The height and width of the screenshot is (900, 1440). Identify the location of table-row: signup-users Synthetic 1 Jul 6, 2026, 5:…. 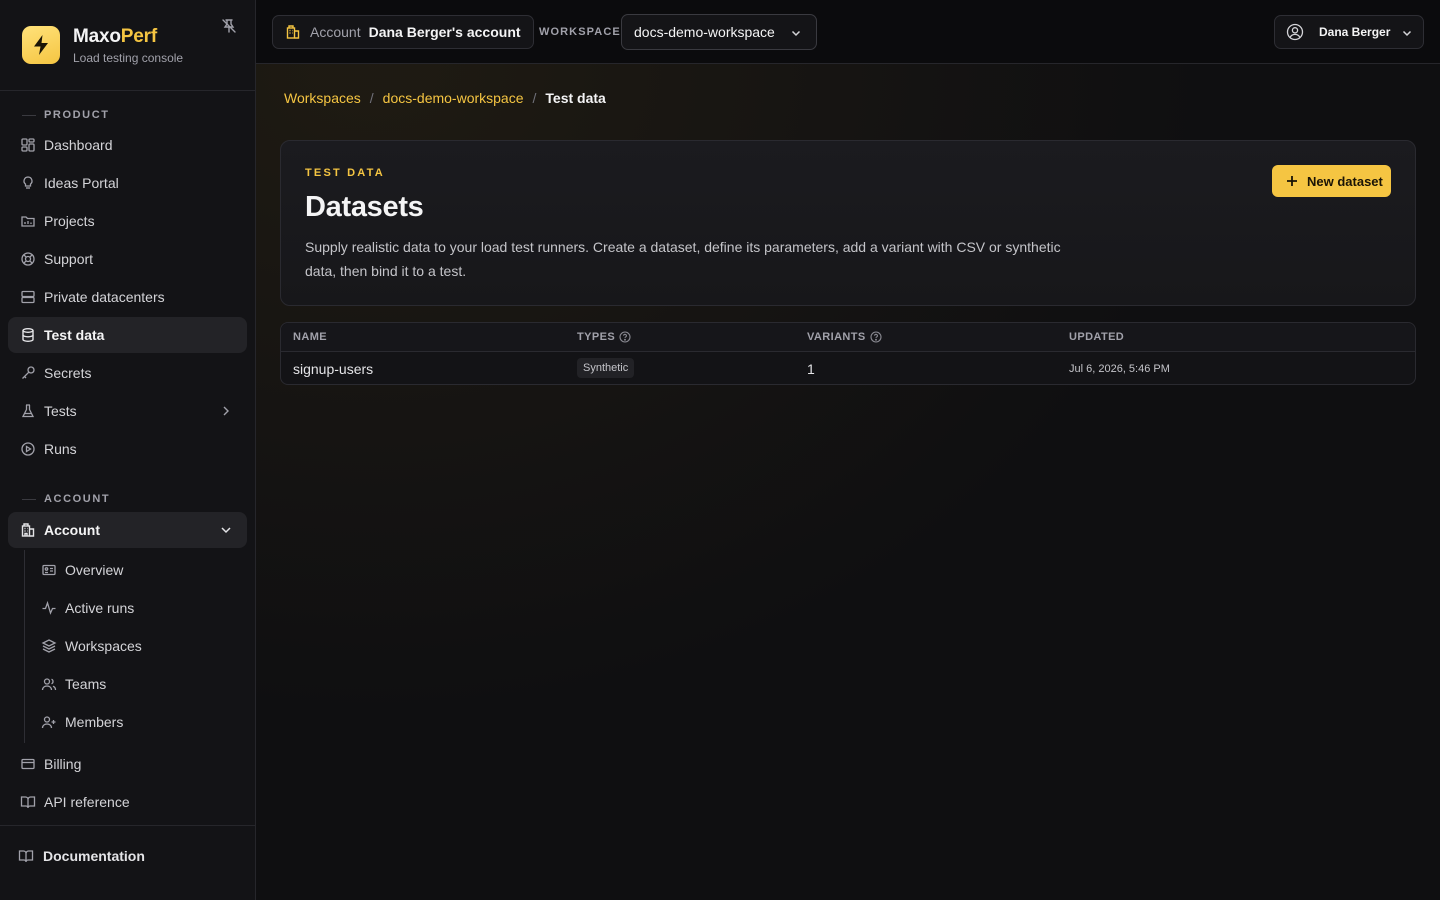
(848, 368).